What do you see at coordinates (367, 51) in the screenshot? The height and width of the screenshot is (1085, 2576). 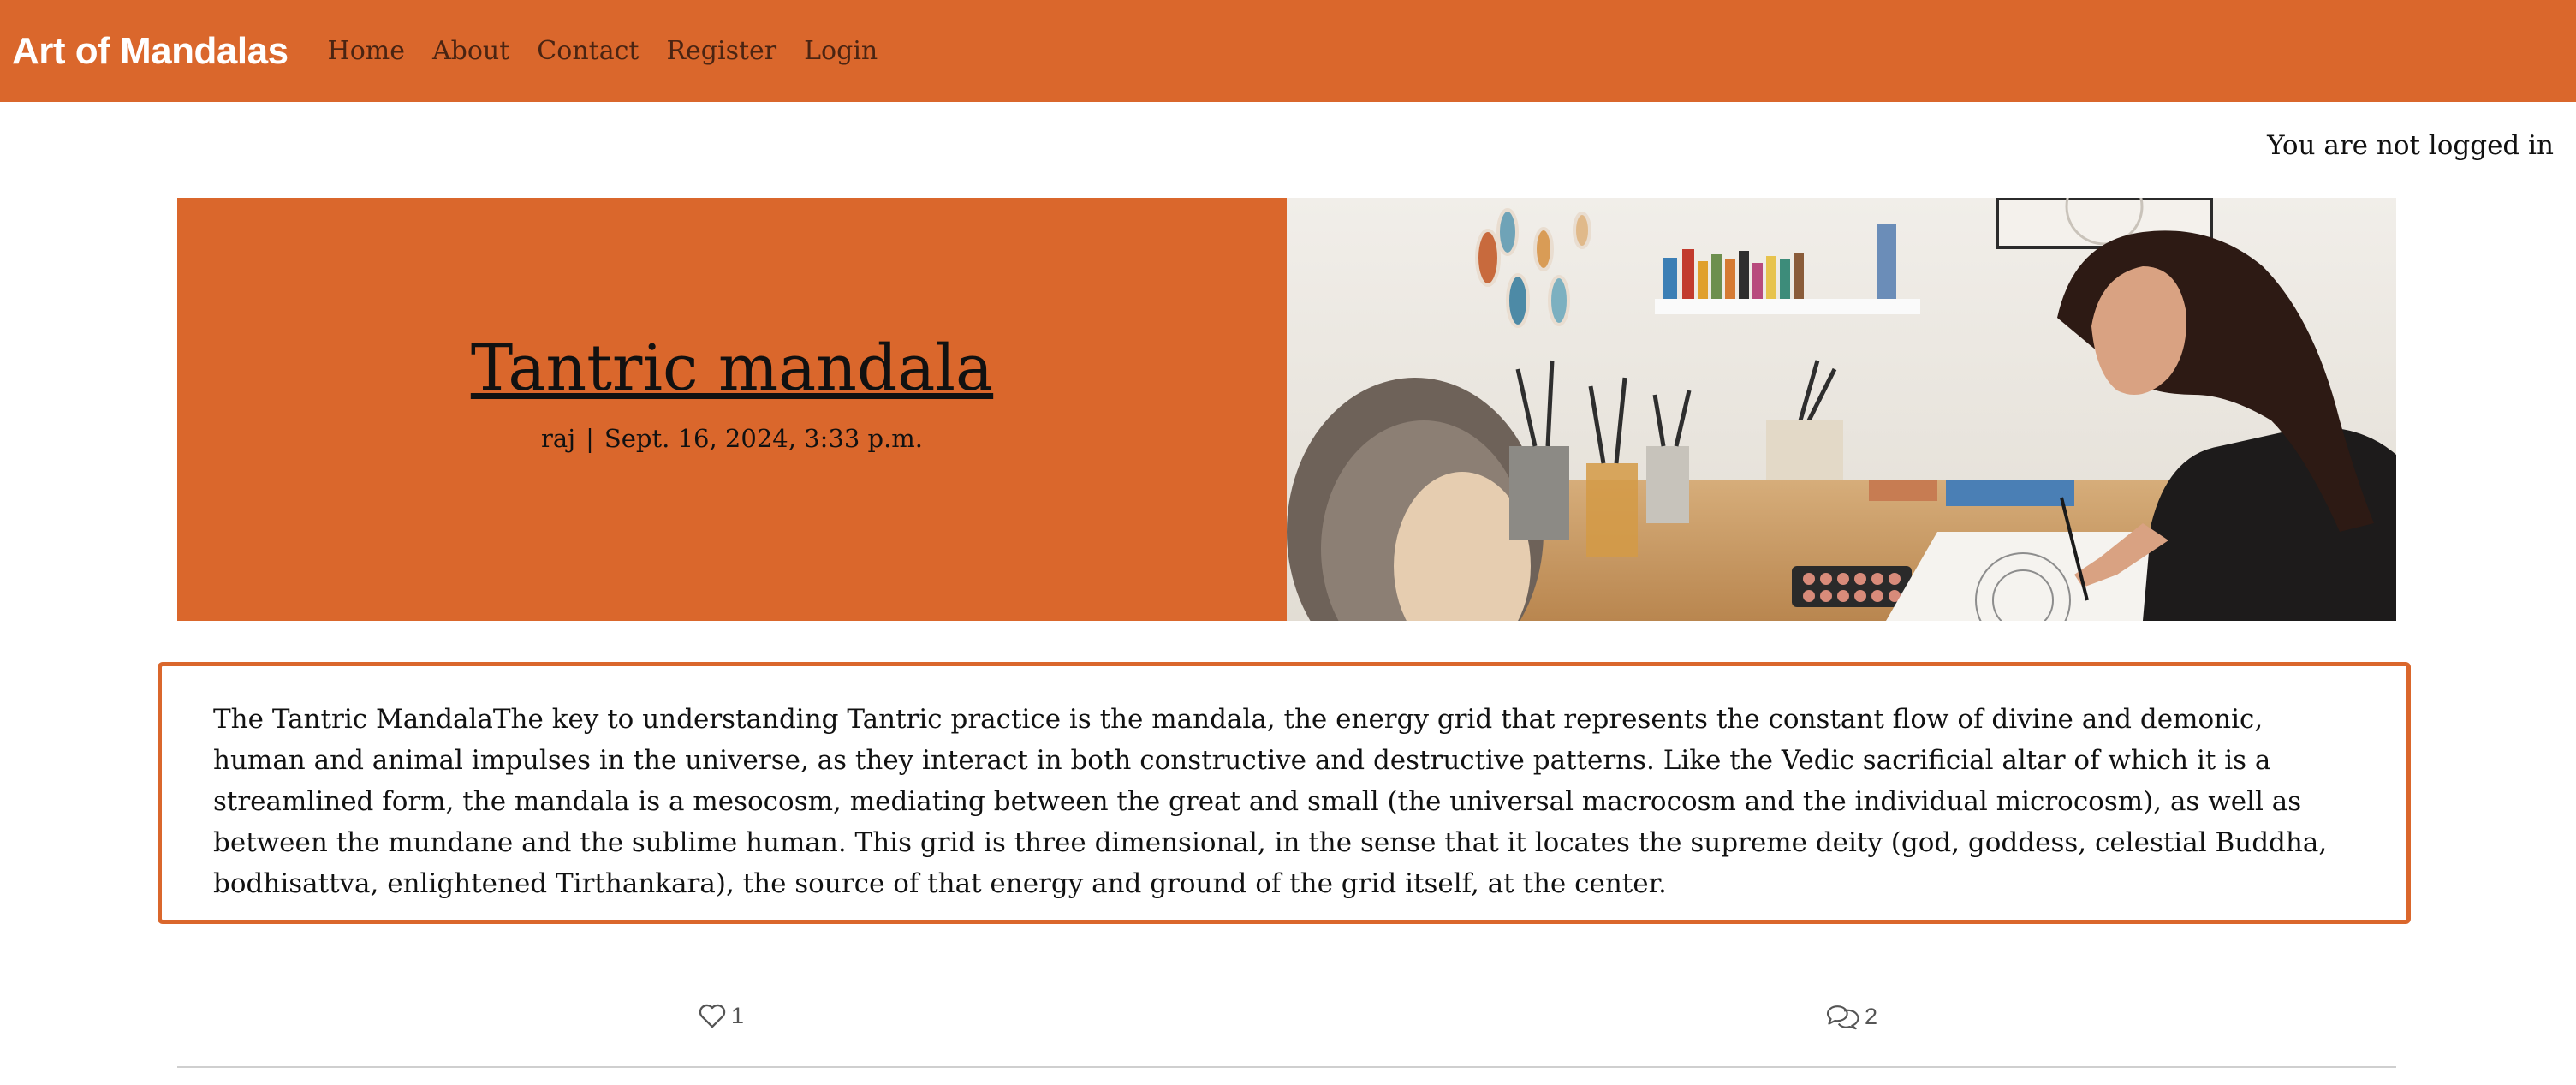 I see `nav-home: Home` at bounding box center [367, 51].